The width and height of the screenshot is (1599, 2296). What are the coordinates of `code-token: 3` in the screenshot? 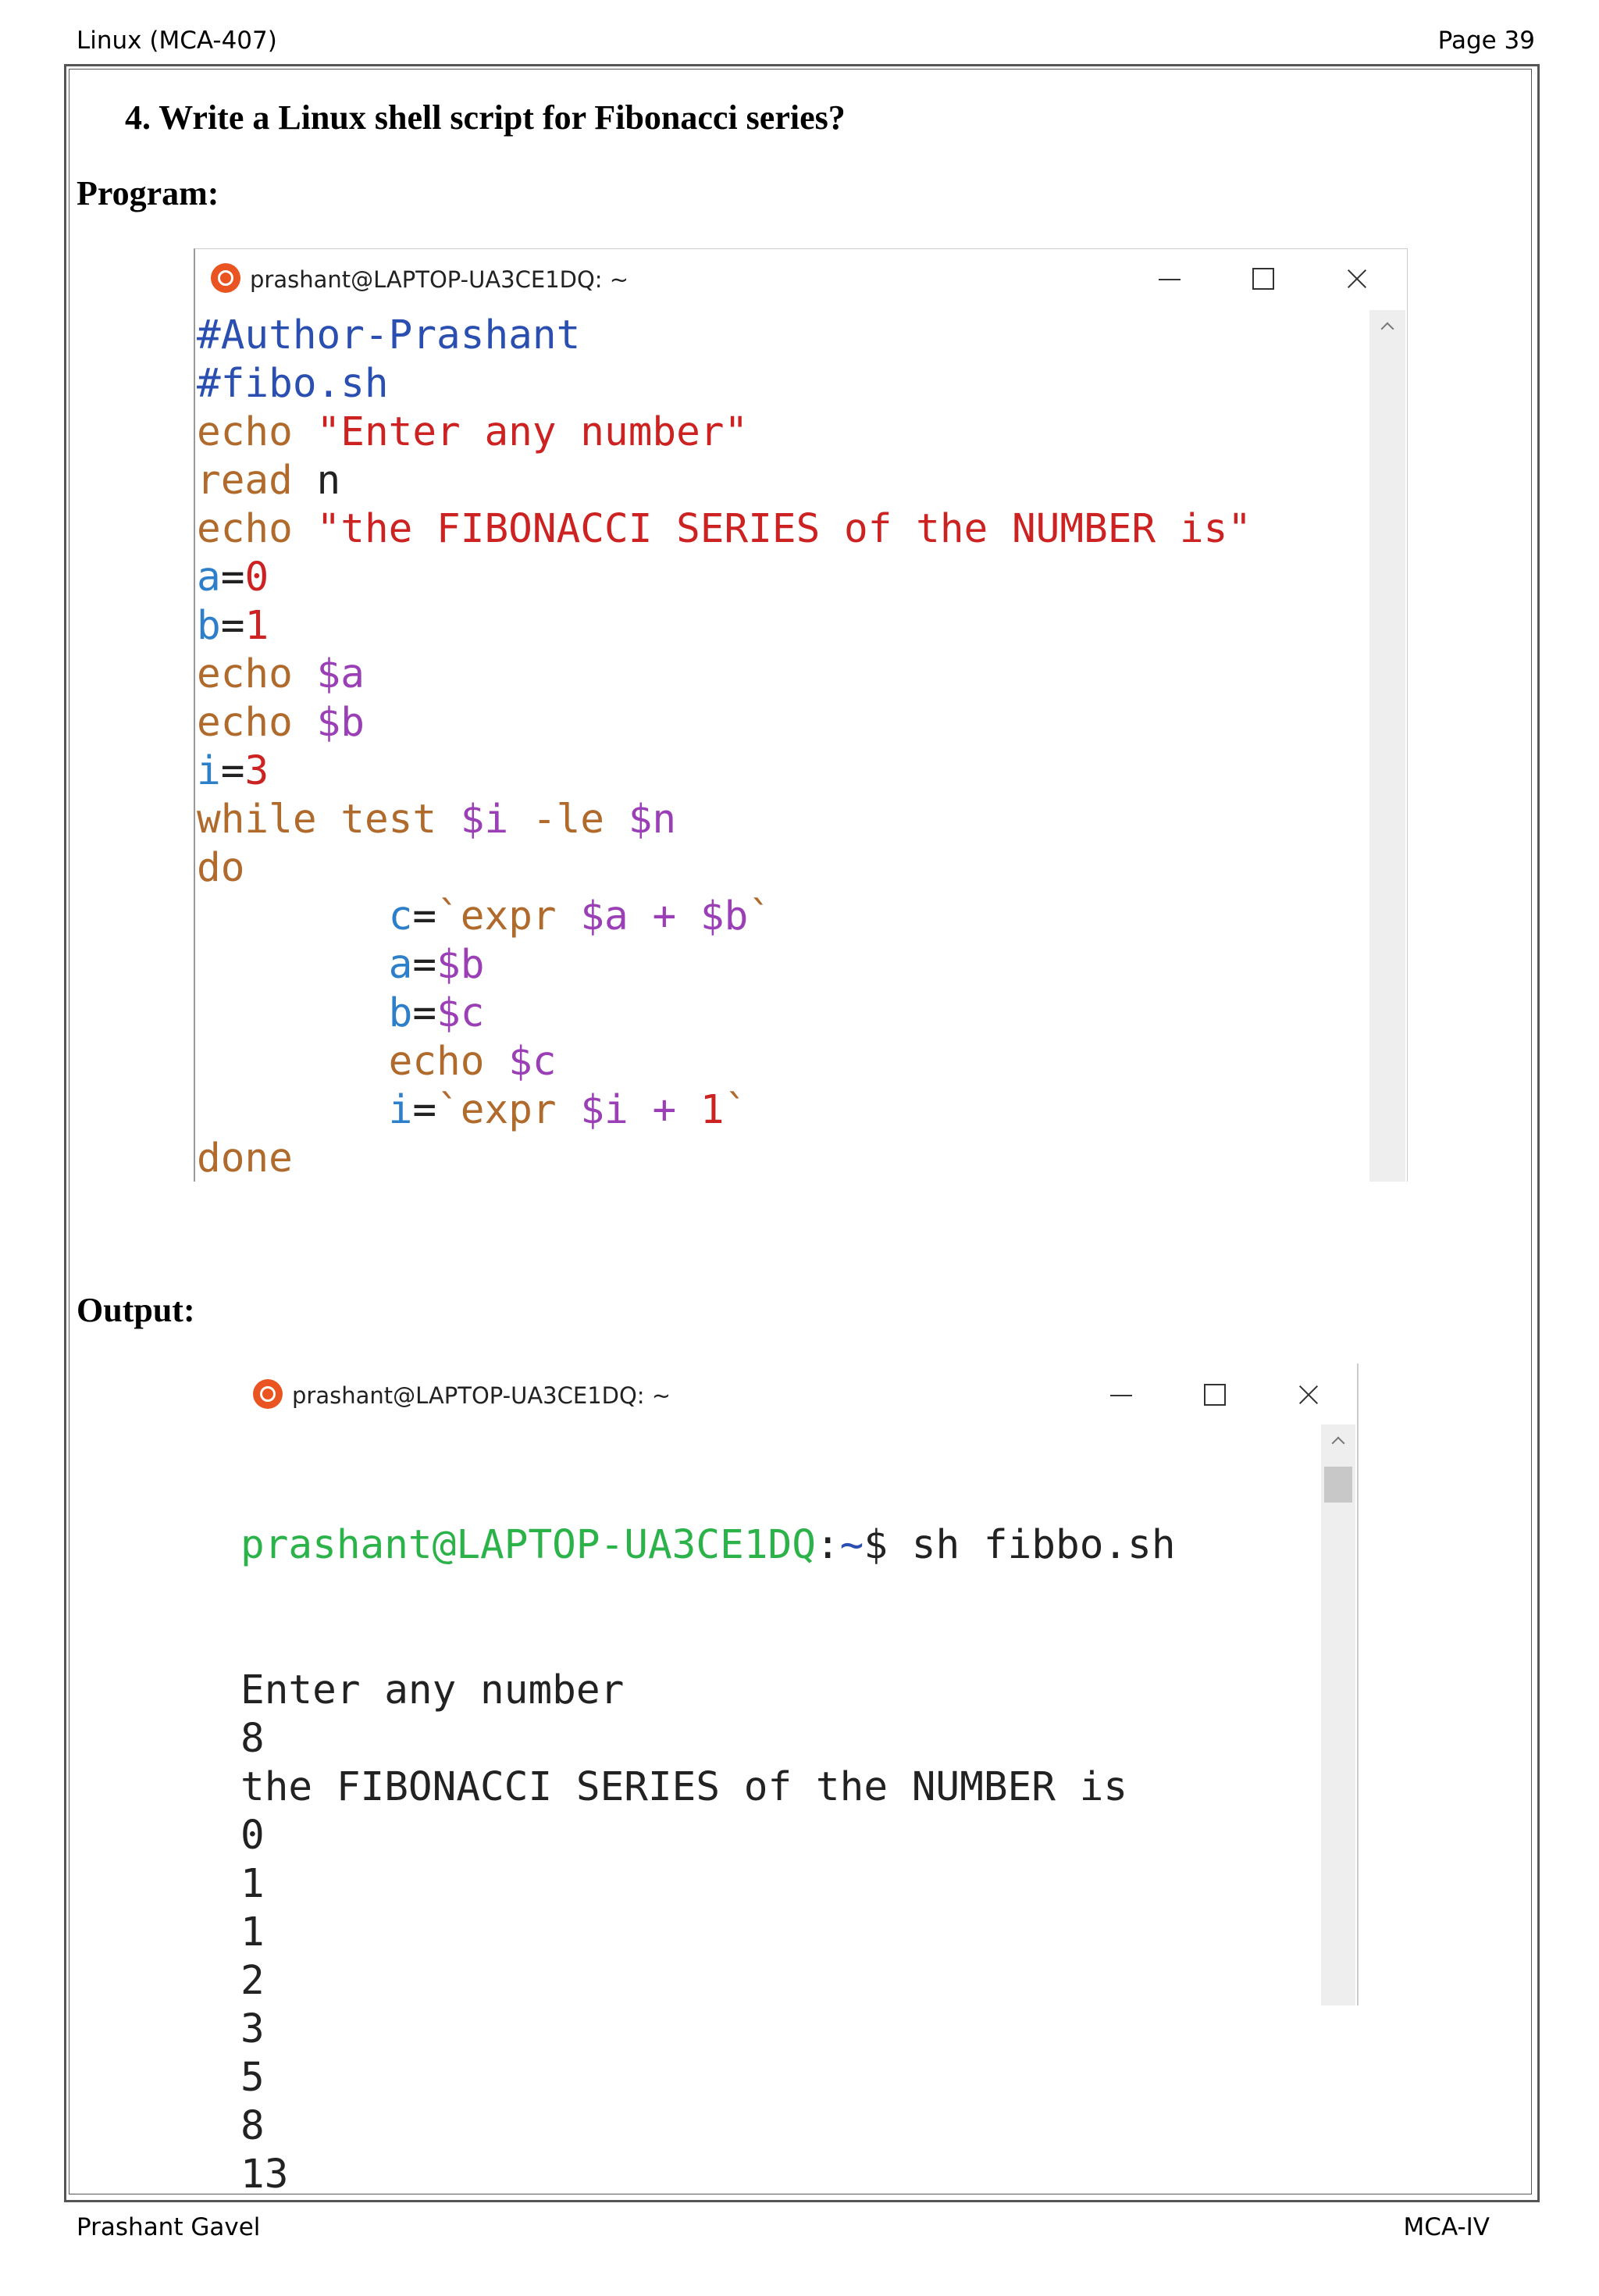 It's located at (256, 771).